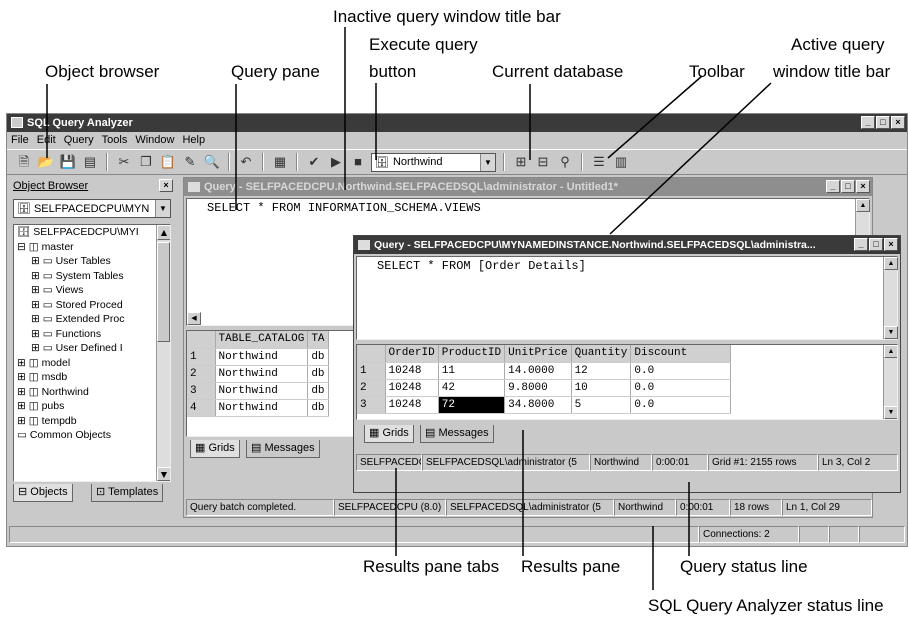 This screenshot has width=908, height=621. I want to click on tree-db: ⊞ ◫ msdb, so click(93, 377).